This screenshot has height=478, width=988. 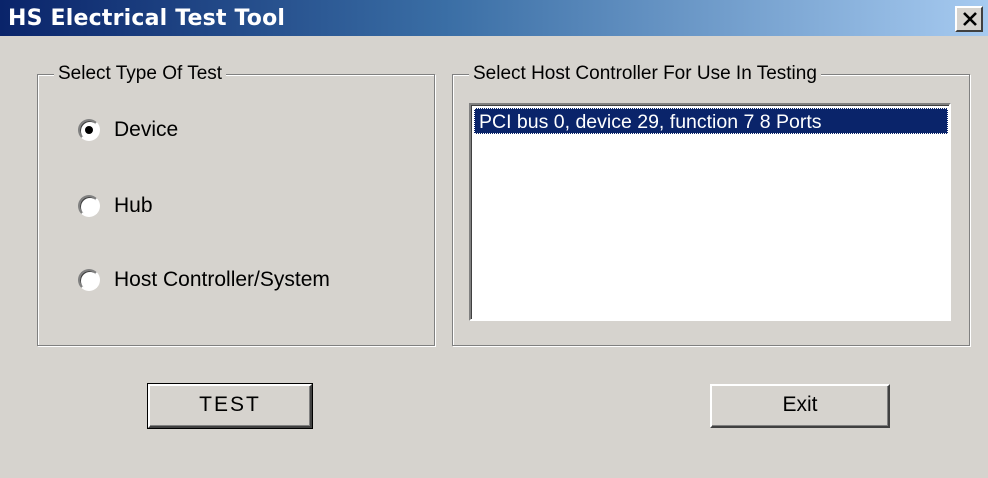 What do you see at coordinates (133, 205) in the screenshot?
I see `radio-label-hub: Hub` at bounding box center [133, 205].